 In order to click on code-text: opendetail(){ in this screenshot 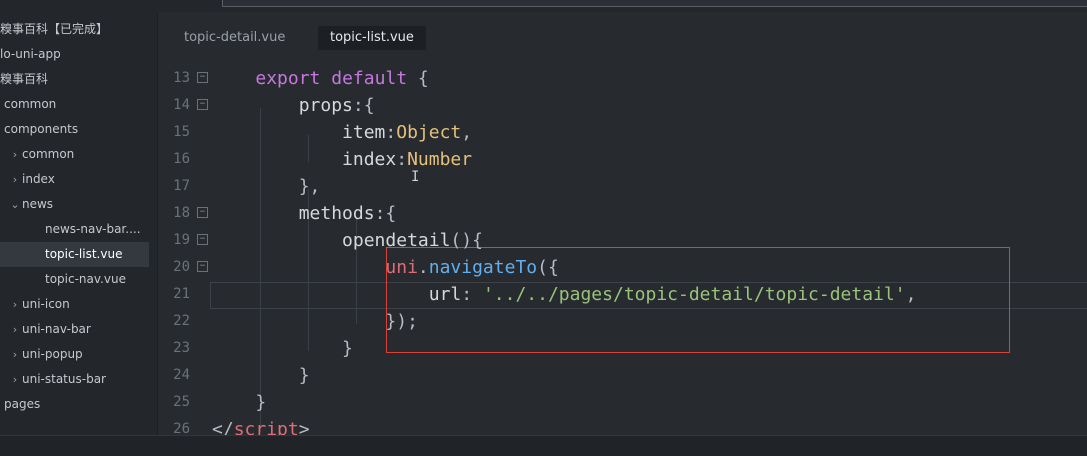, I will do `click(347, 240)`.